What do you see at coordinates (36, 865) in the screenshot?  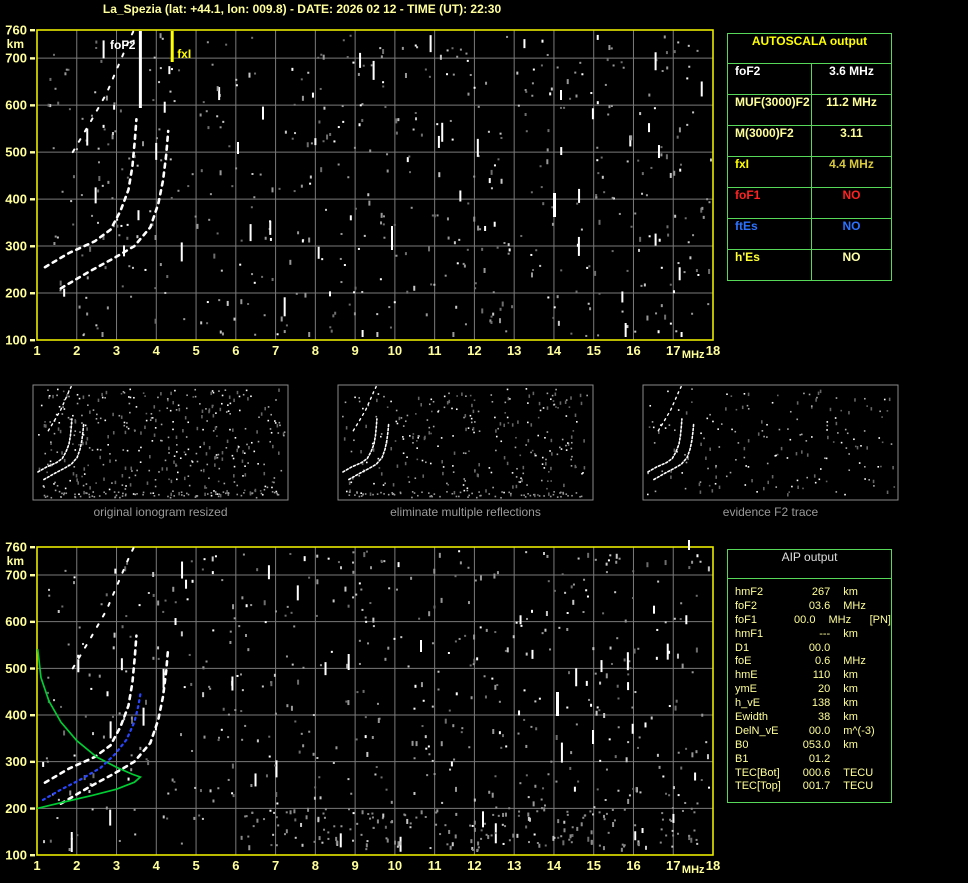 I see `x-tick-label: 1` at bounding box center [36, 865].